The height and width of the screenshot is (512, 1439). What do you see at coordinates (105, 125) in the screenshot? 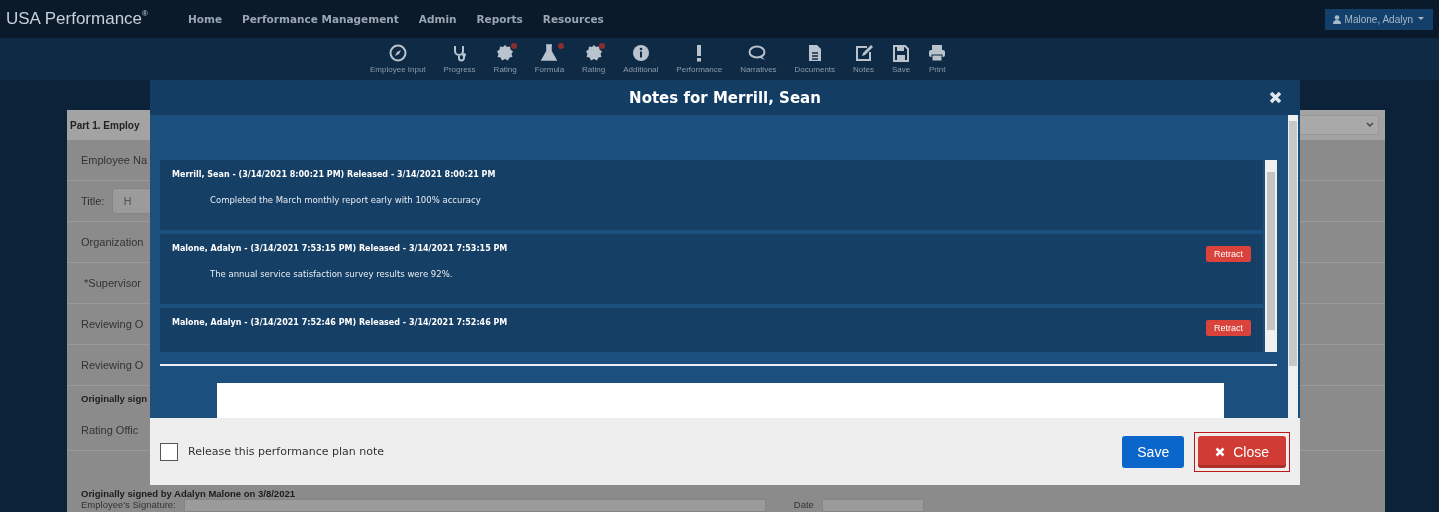
I see `section-title: Part 1. Employ` at bounding box center [105, 125].